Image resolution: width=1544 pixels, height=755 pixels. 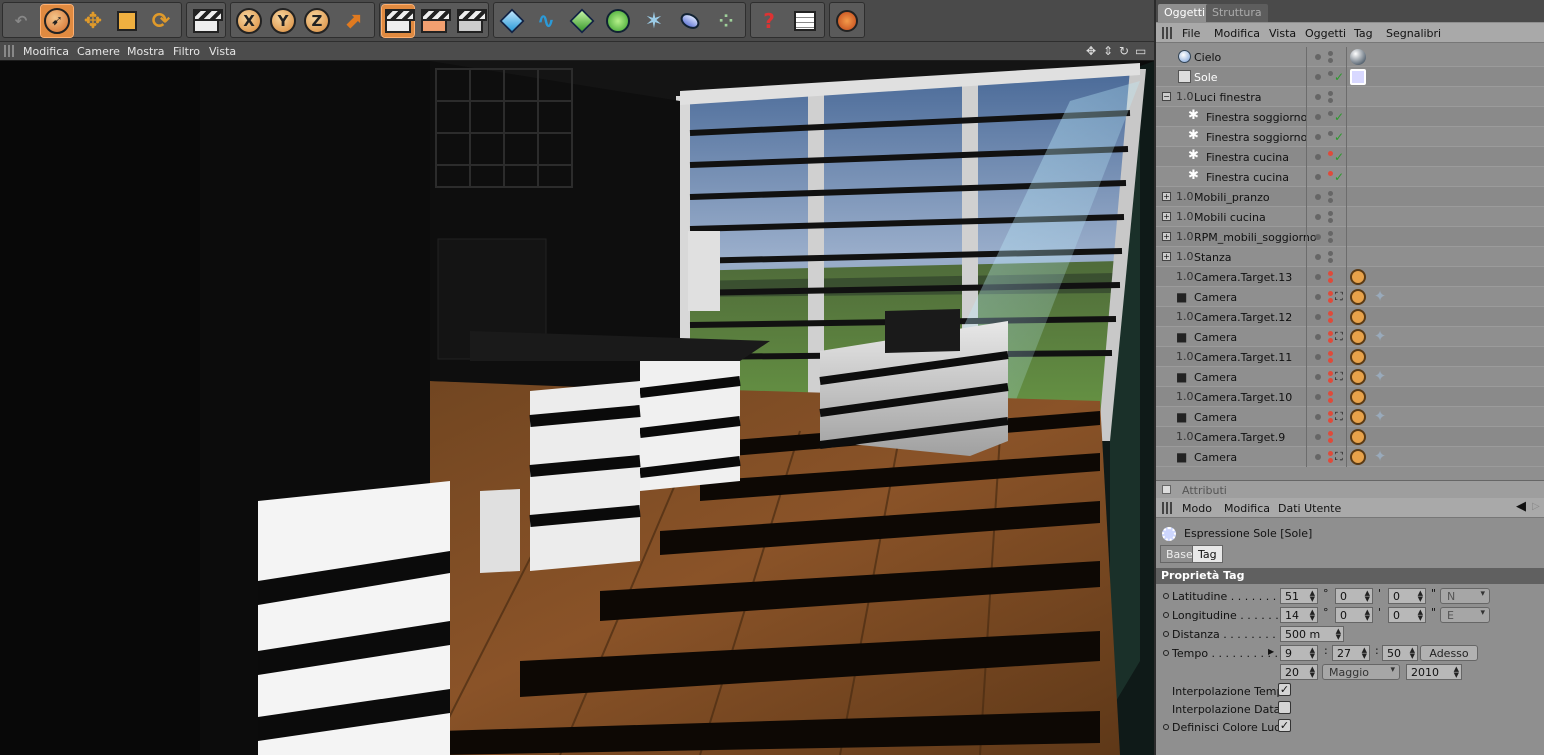 I want to click on object-row-rpm-mobili-soggiorno: + 1.0 RPM_mobili_soggiorno, so click(x=1350, y=237).